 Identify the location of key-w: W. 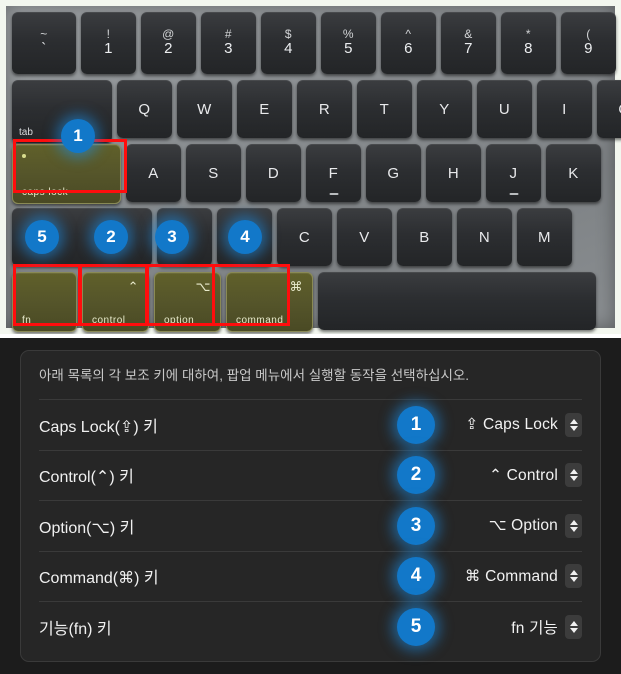
(204, 109).